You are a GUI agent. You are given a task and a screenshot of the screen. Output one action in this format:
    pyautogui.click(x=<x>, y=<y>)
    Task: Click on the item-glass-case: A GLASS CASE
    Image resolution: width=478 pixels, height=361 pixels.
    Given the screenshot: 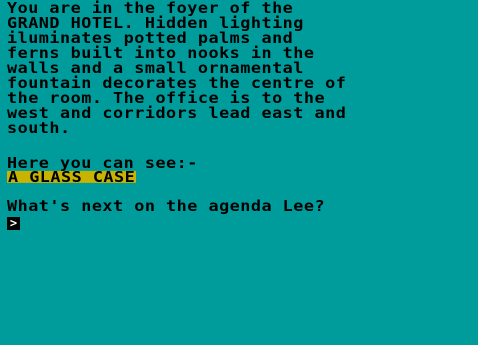 What is the action you would take?
    pyautogui.click(x=72, y=176)
    